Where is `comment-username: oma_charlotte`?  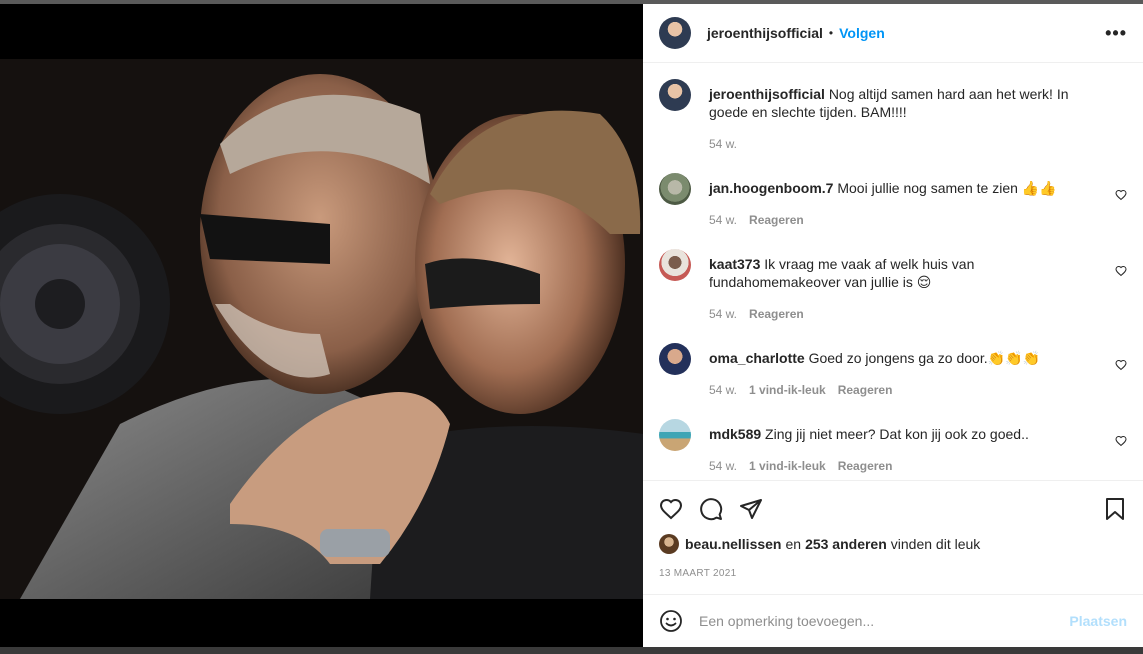
comment-username: oma_charlotte is located at coordinates (757, 358).